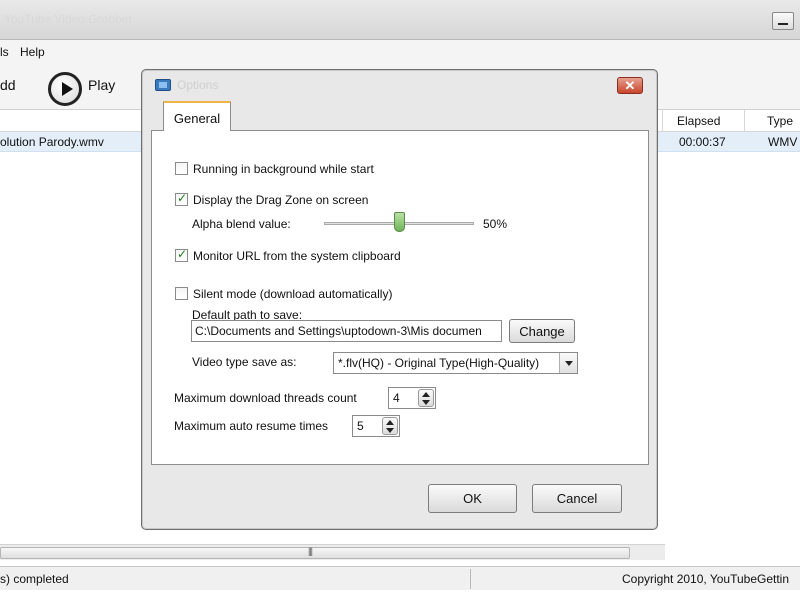  I want to click on silent-mode-label: Silent mode (download automatically), so click(293, 294).